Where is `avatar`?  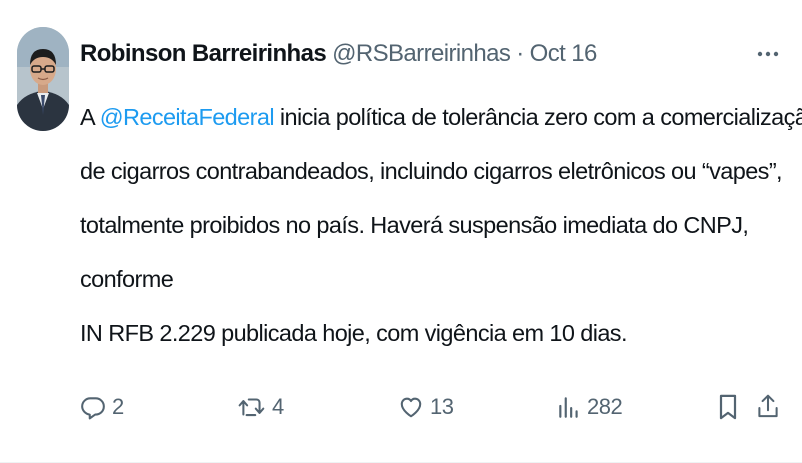 avatar is located at coordinates (43, 79).